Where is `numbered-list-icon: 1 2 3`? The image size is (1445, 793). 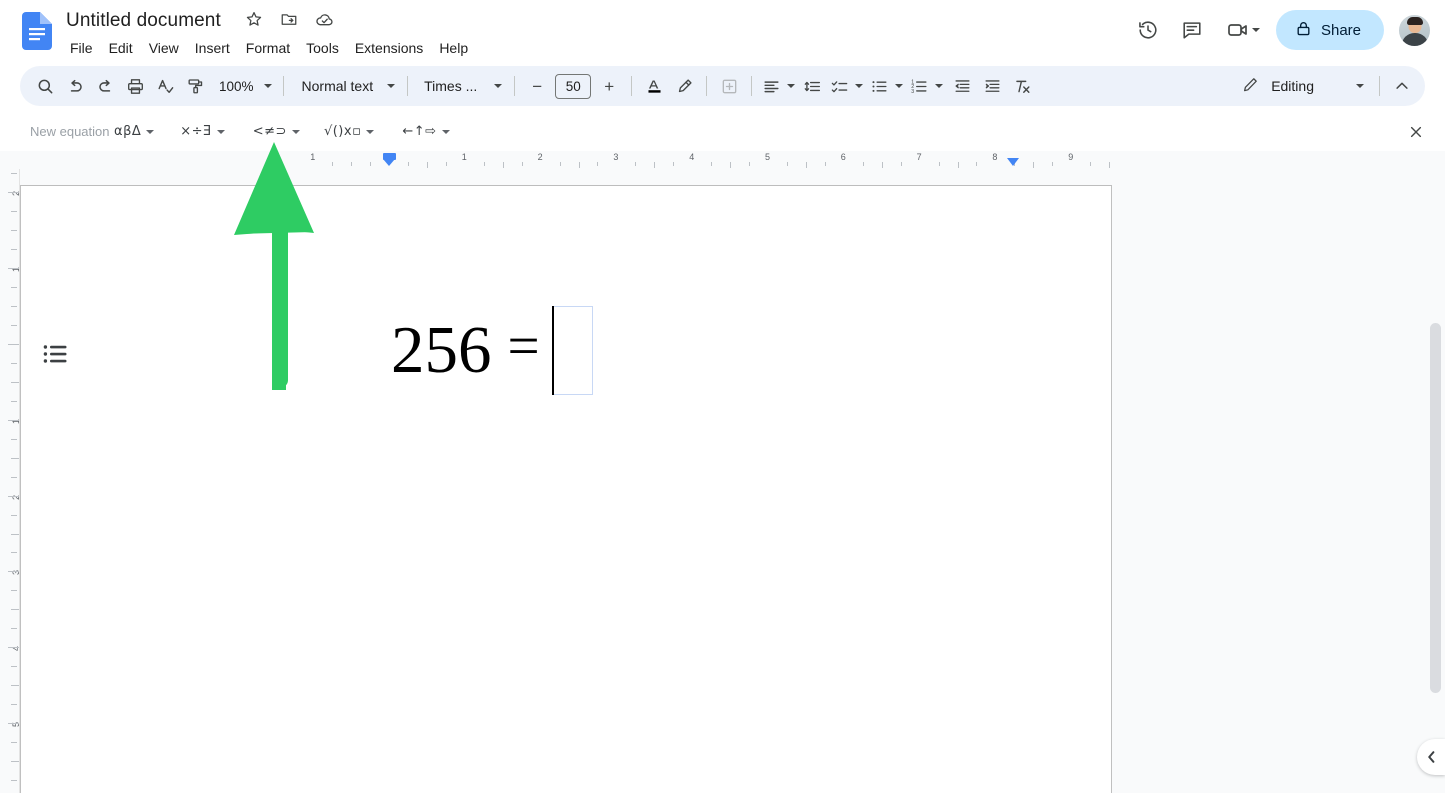
numbered-list-icon: 1 2 3 is located at coordinates (919, 86).